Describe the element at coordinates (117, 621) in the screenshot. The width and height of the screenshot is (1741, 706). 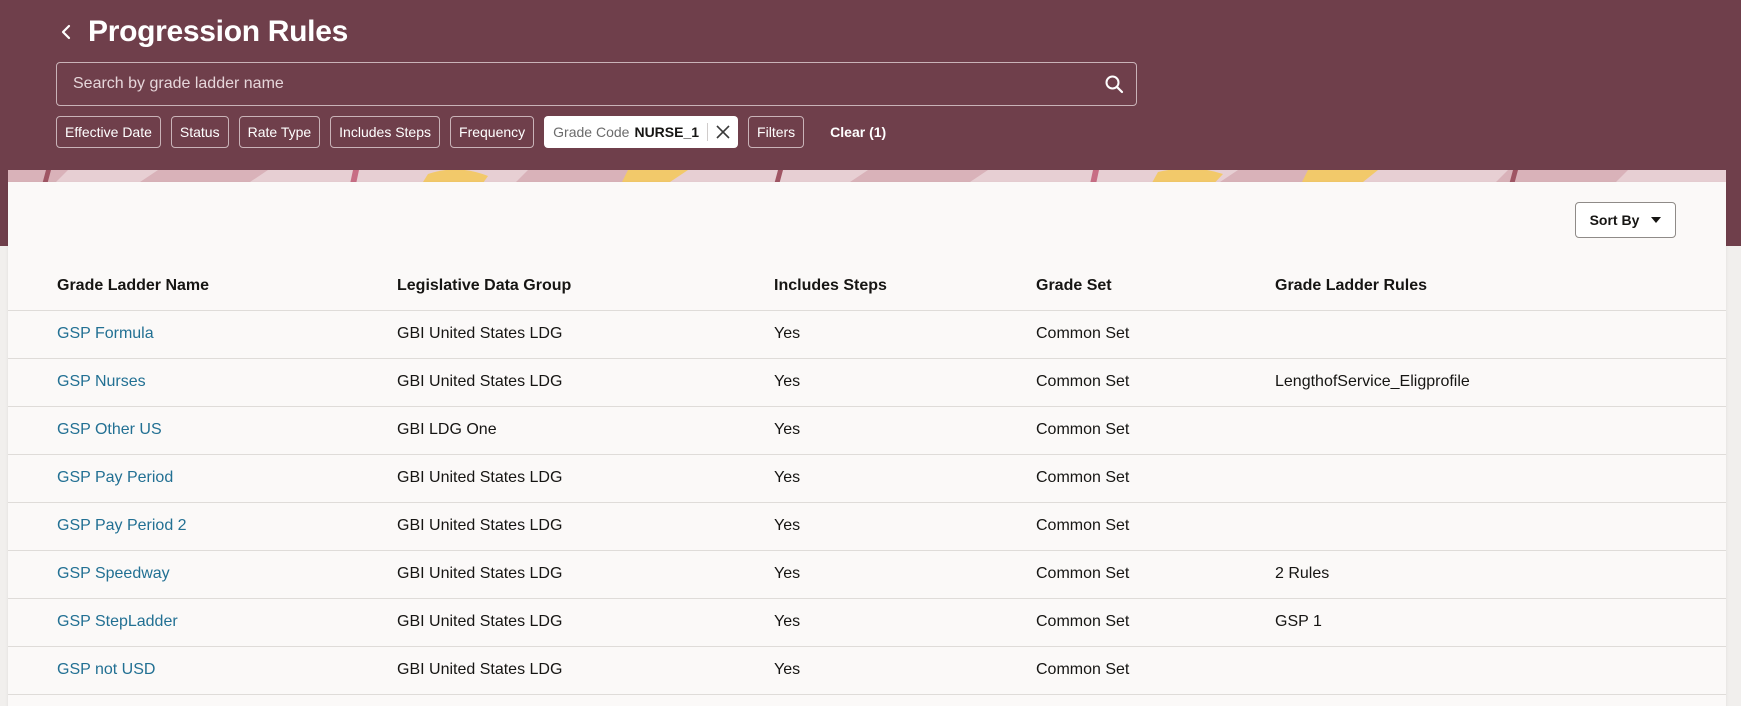
I see `grade-ladder-link: GSP StepLadder` at that location.